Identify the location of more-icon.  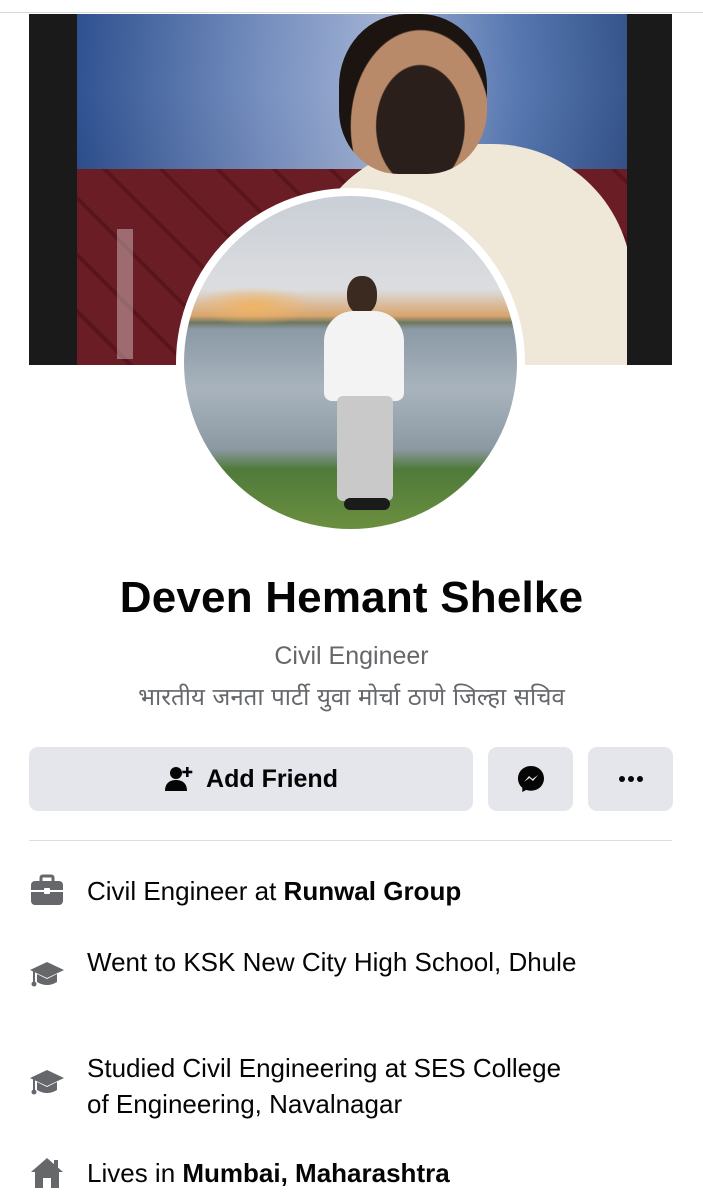
(631, 779).